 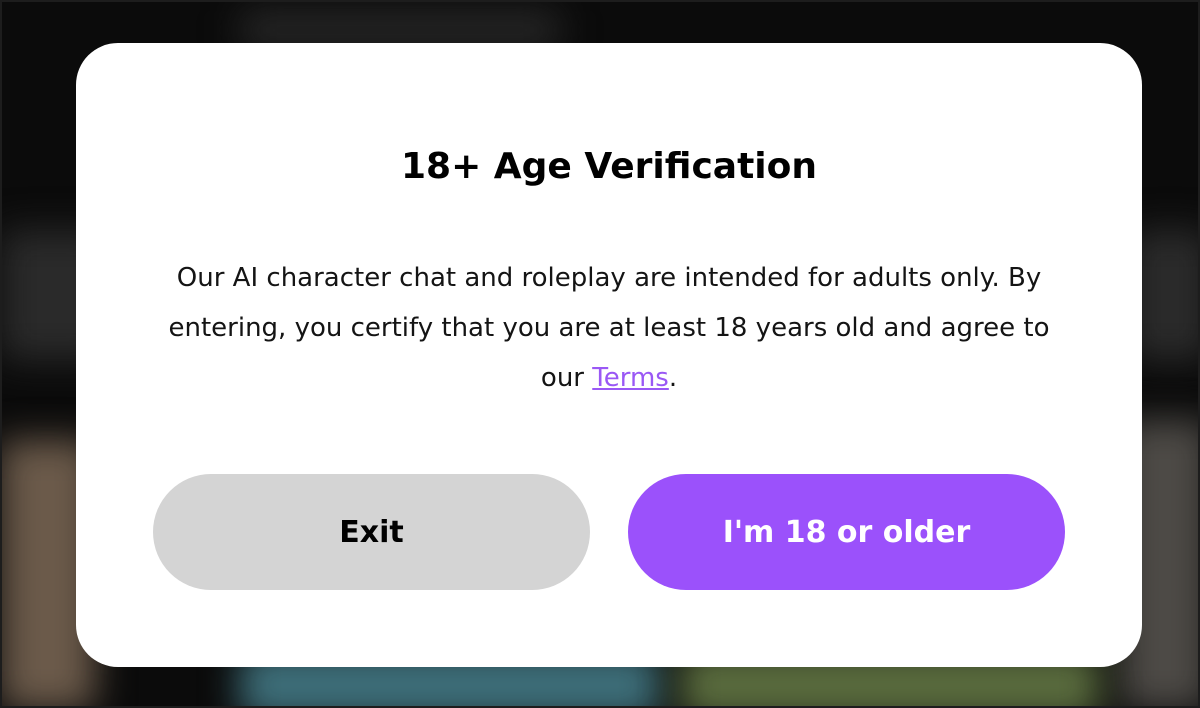 What do you see at coordinates (630, 378) in the screenshot?
I see `terms-link: Terms` at bounding box center [630, 378].